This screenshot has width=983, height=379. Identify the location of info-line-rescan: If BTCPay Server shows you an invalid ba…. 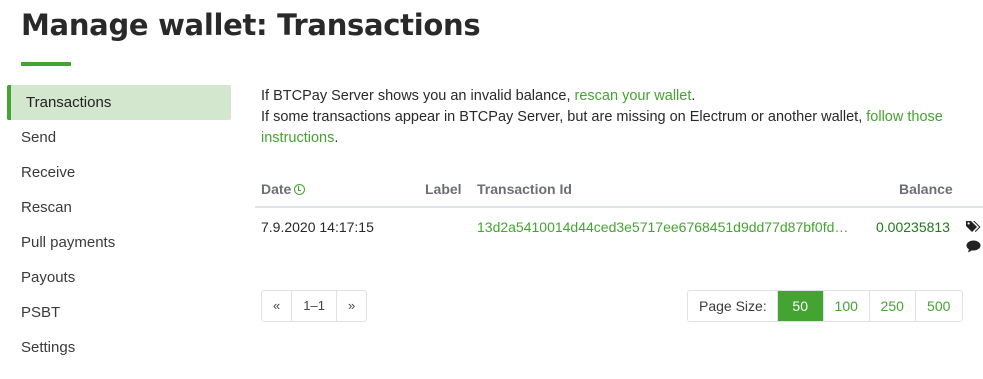
(611, 96).